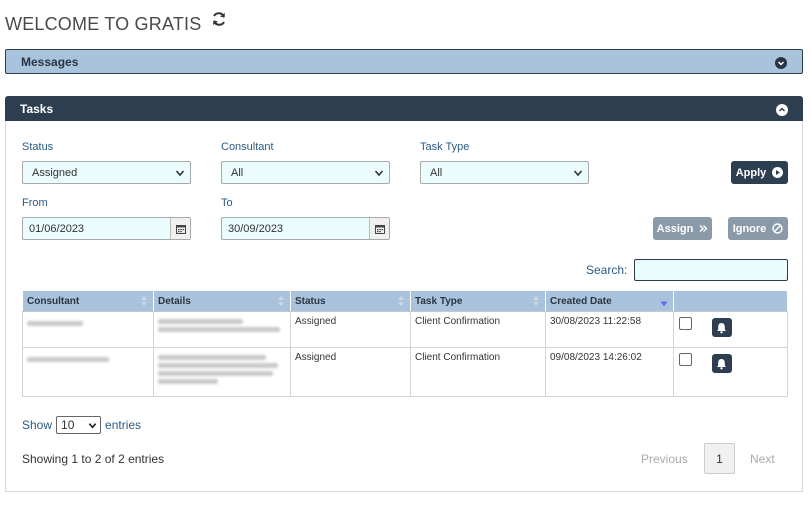 This screenshot has width=811, height=510. What do you see at coordinates (38, 147) in the screenshot?
I see `status-label: Status` at bounding box center [38, 147].